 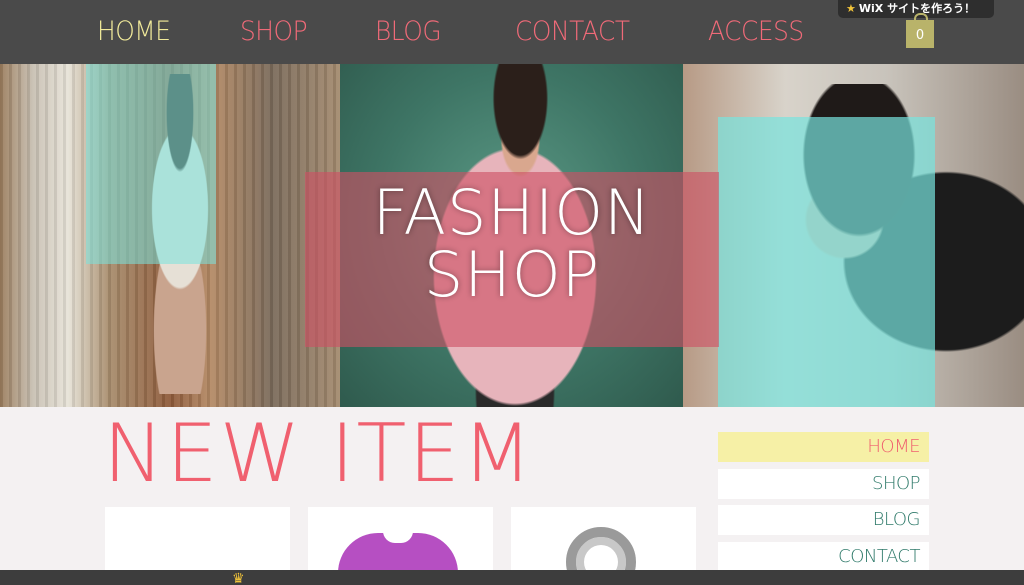 I want to click on wix-star-icon: ★, so click(x=851, y=8).